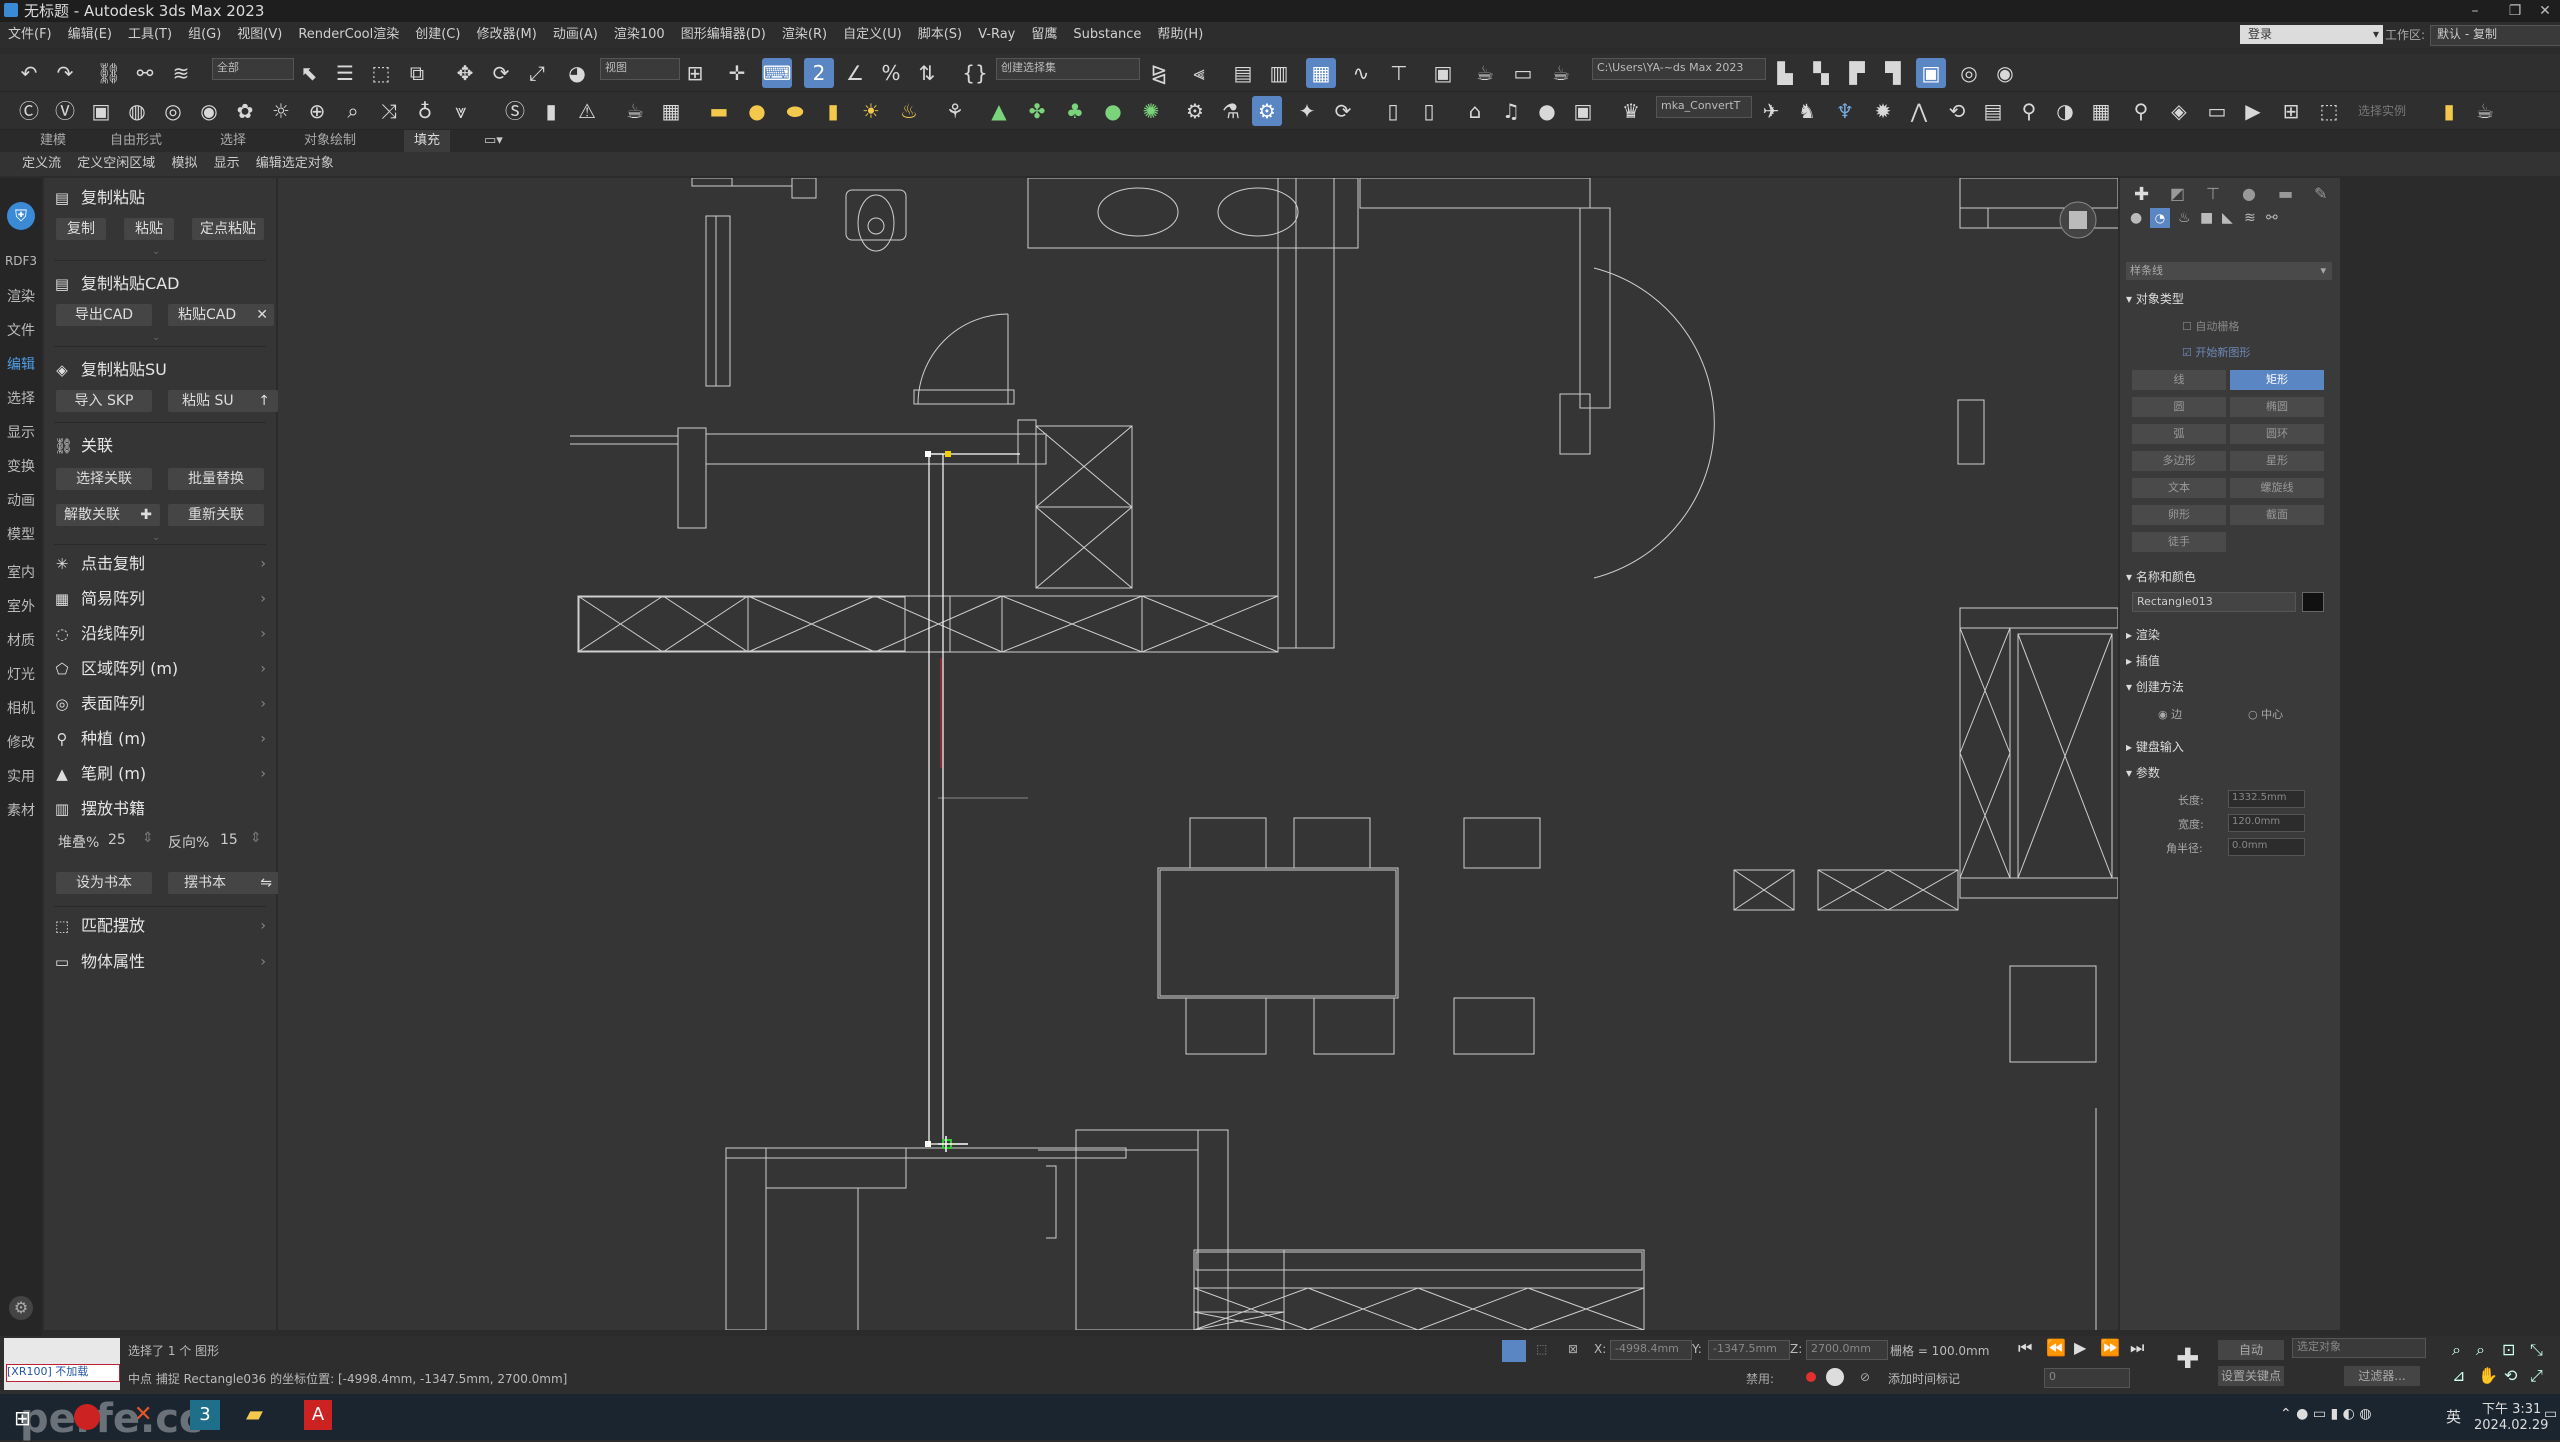 Image resolution: width=2560 pixels, height=1442 pixels. I want to click on activeshade-icon: ◉, so click(2005, 73).